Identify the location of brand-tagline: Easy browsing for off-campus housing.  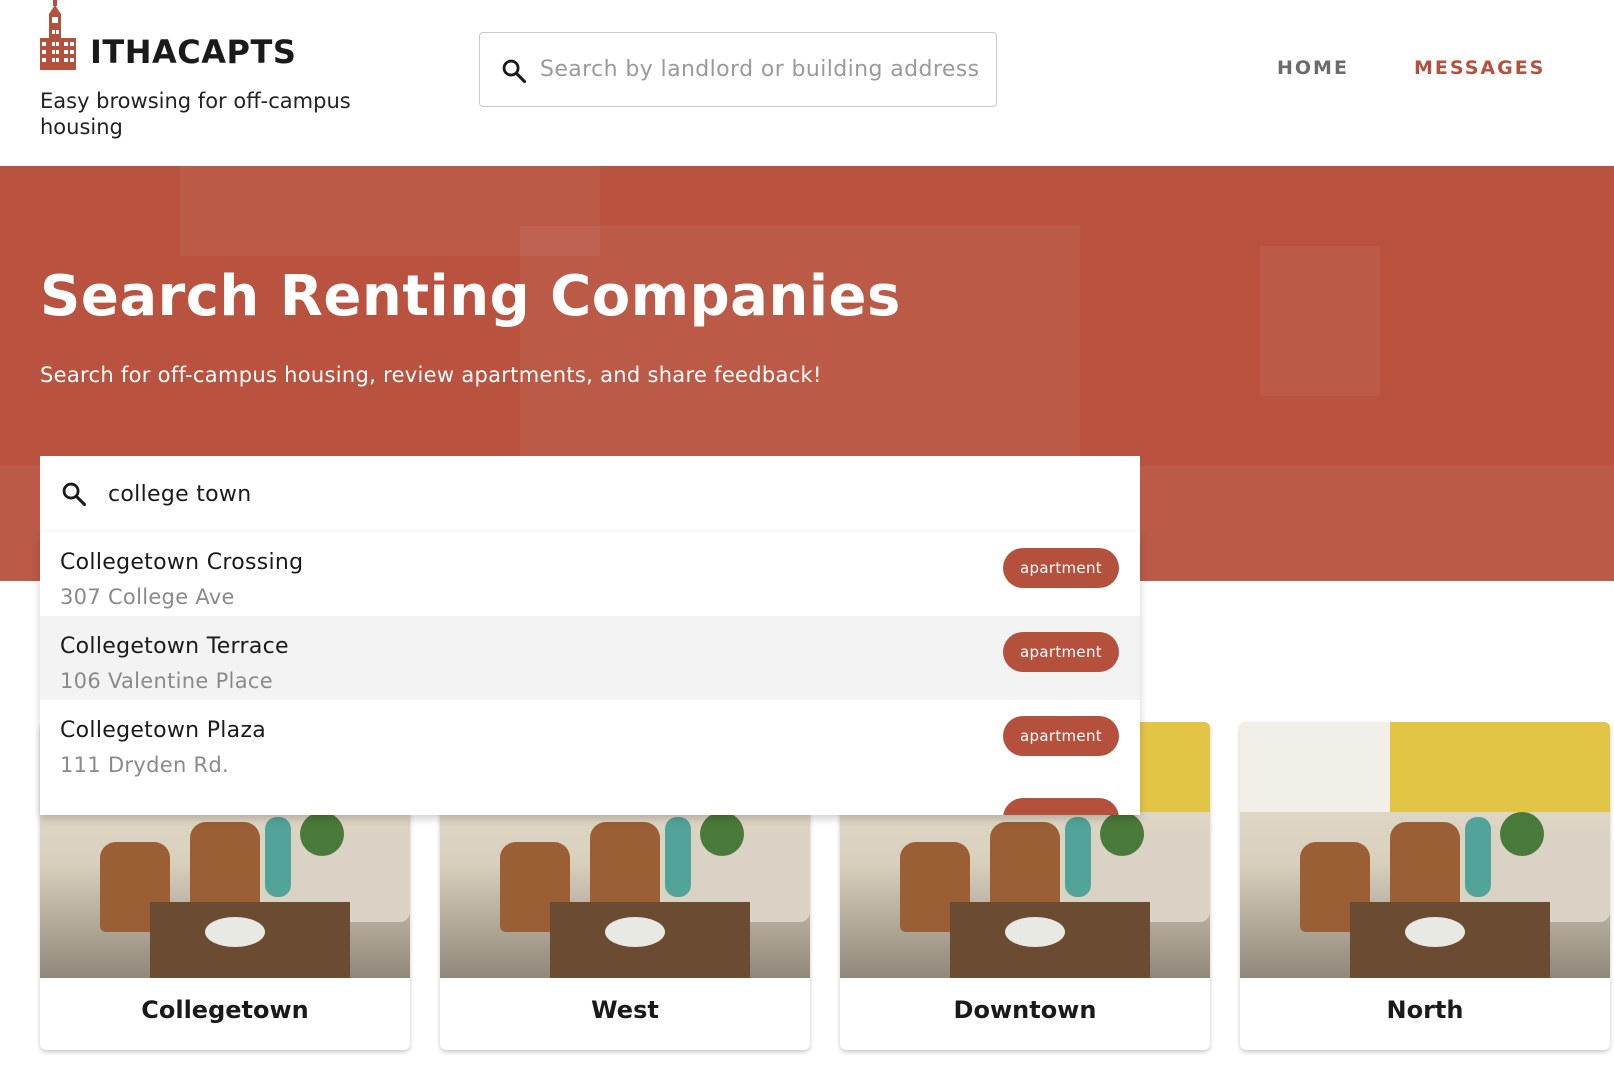
(195, 114).